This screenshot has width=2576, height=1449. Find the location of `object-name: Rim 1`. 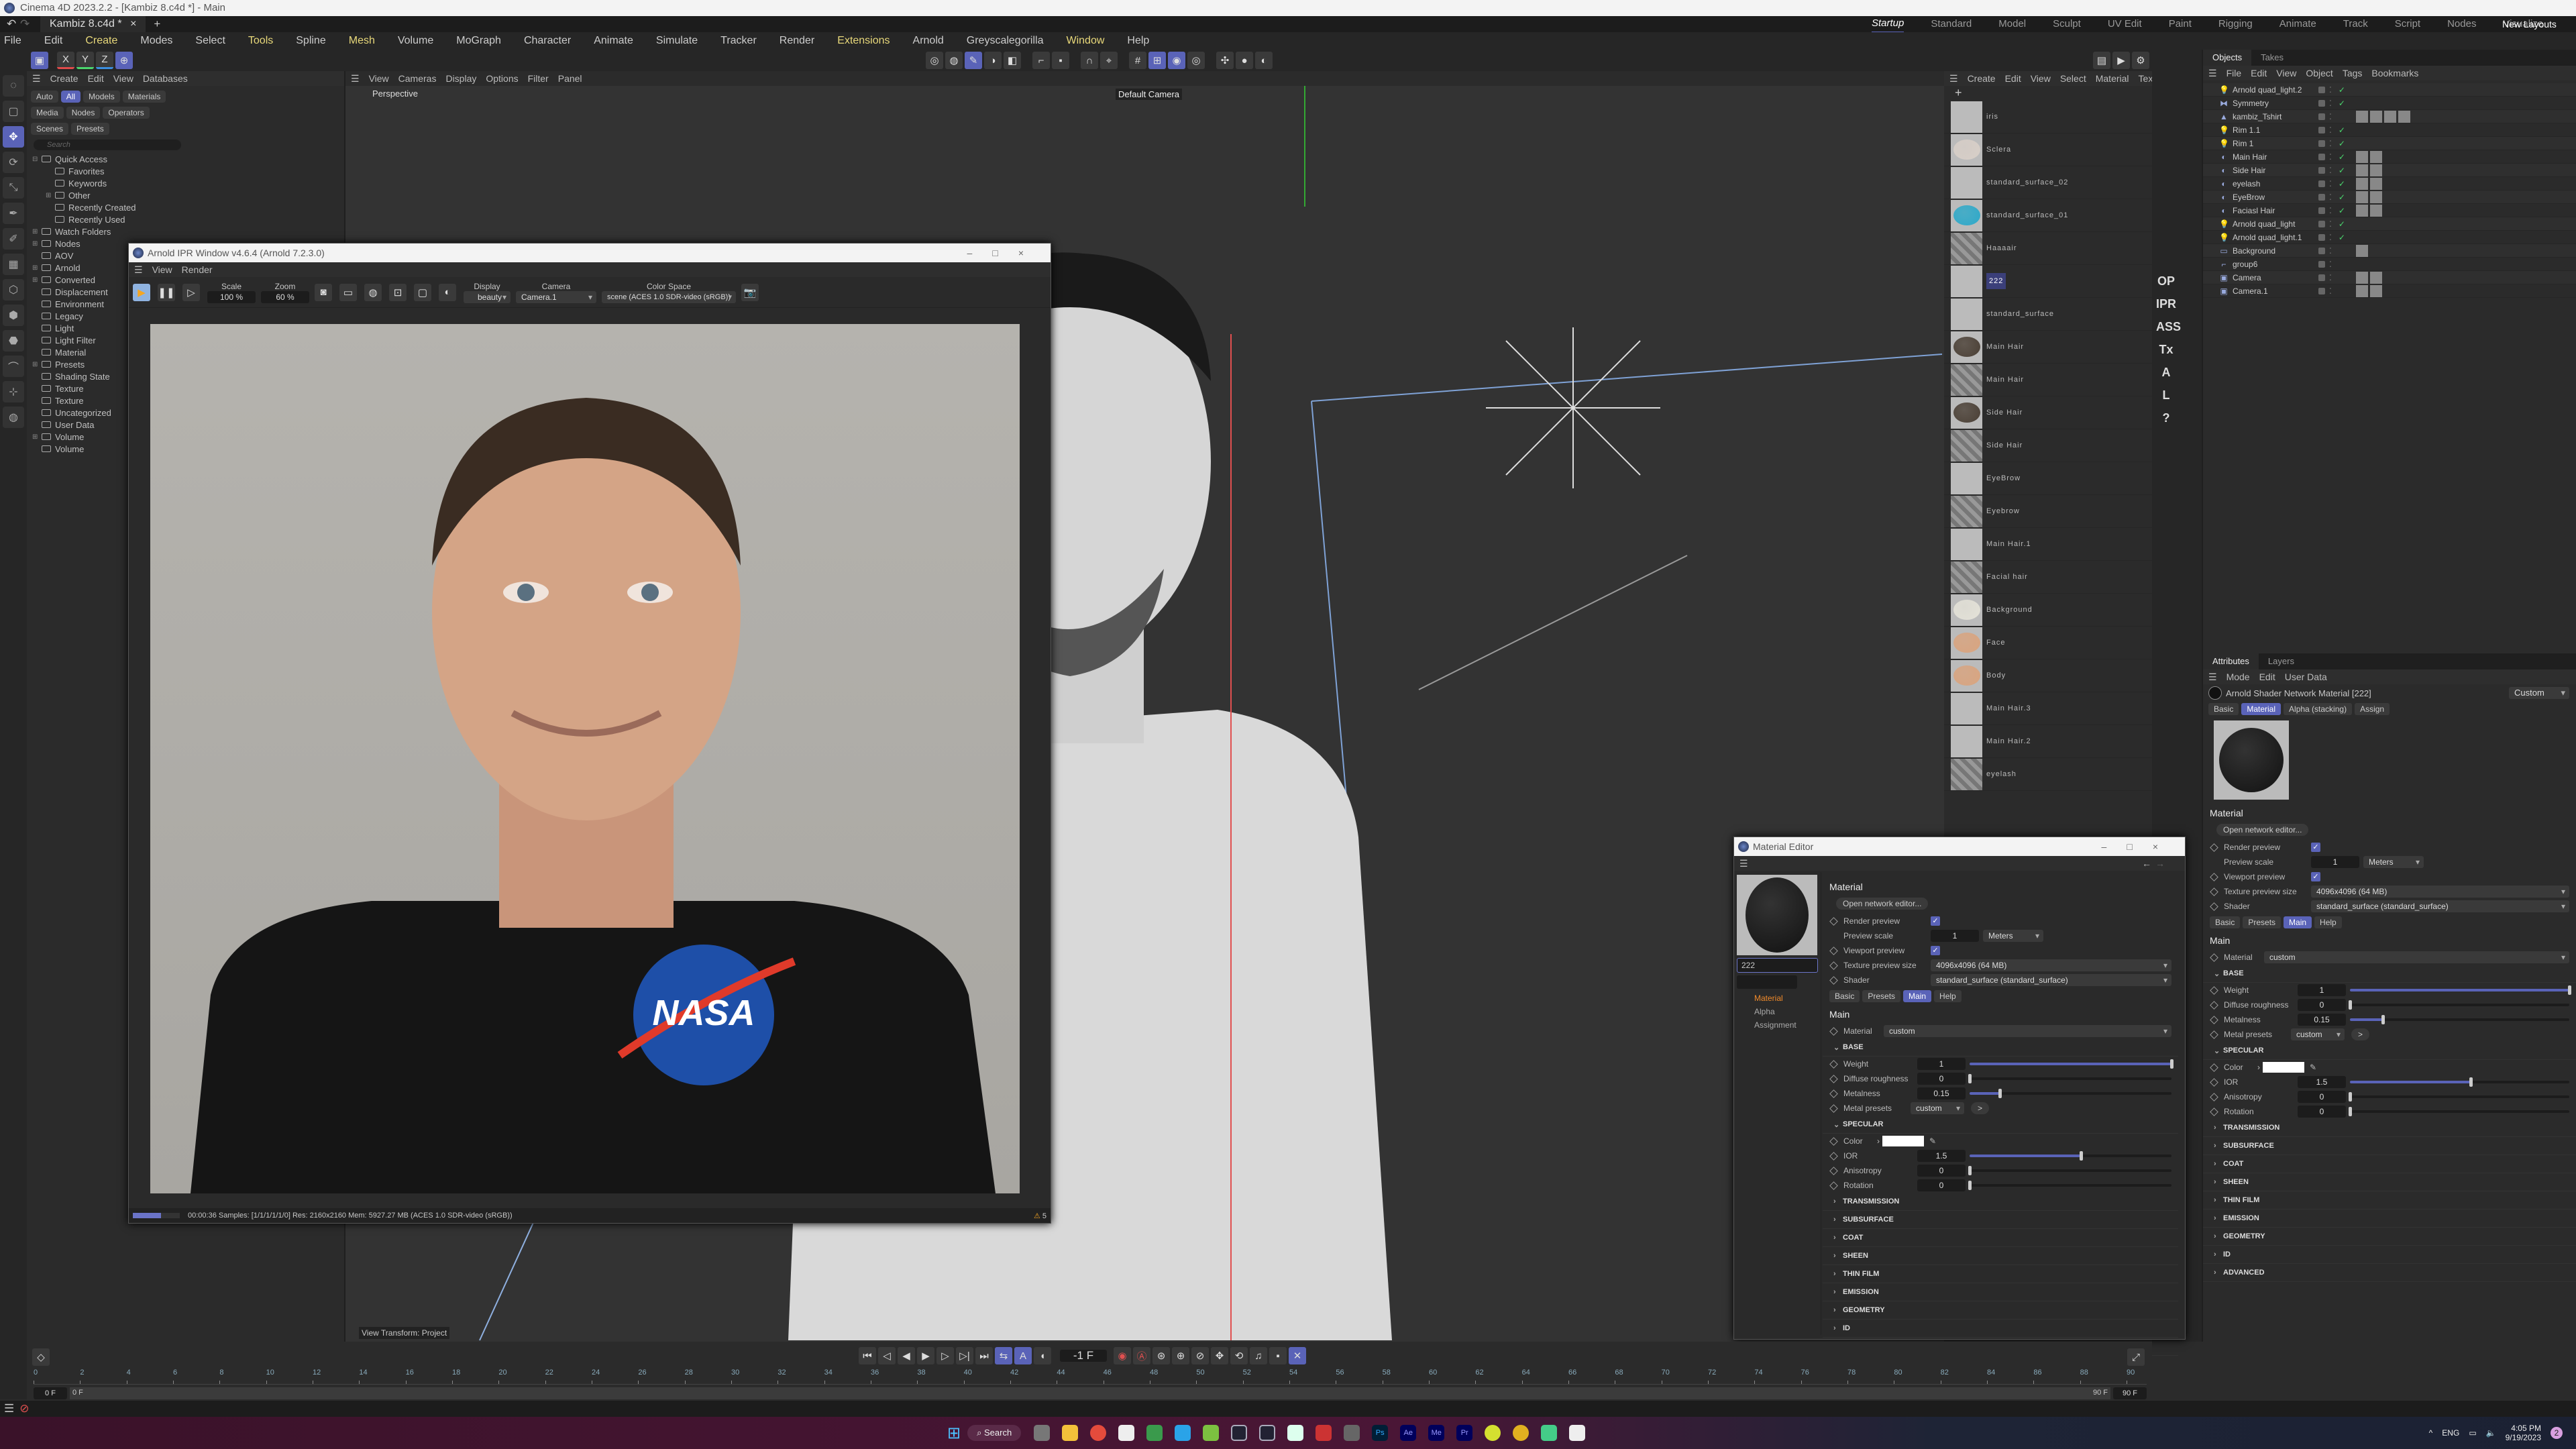

object-name: Rim 1 is located at coordinates (2273, 143).